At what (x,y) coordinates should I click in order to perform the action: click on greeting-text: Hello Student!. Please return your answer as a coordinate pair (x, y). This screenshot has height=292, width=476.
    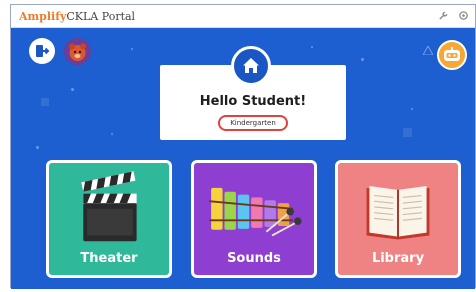
    Looking at the image, I should click on (253, 101).